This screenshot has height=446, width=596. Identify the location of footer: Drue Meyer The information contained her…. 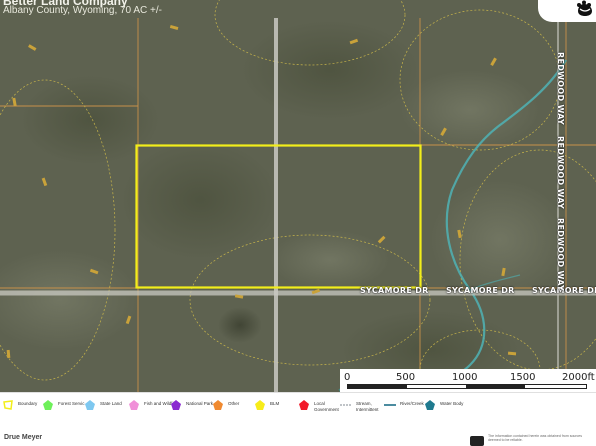
(298, 435).